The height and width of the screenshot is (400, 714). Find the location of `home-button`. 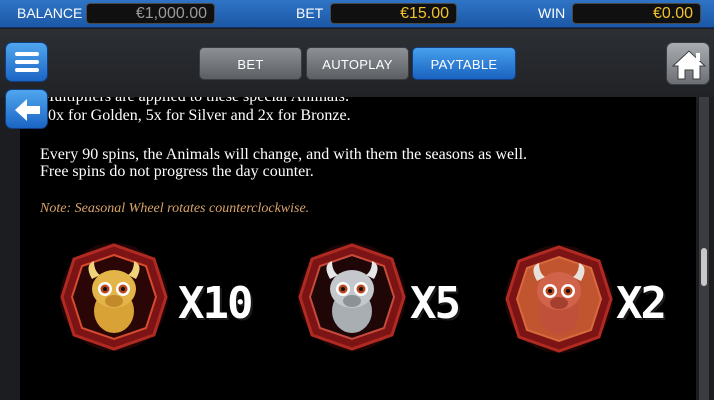

home-button is located at coordinates (688, 63).